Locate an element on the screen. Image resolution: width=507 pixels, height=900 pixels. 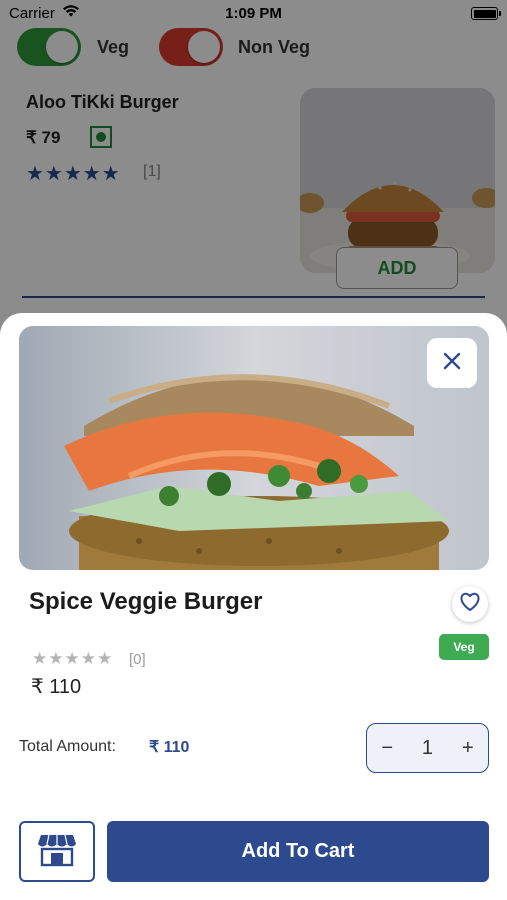
total-amount-value: ₹ 110 is located at coordinates (169, 747).